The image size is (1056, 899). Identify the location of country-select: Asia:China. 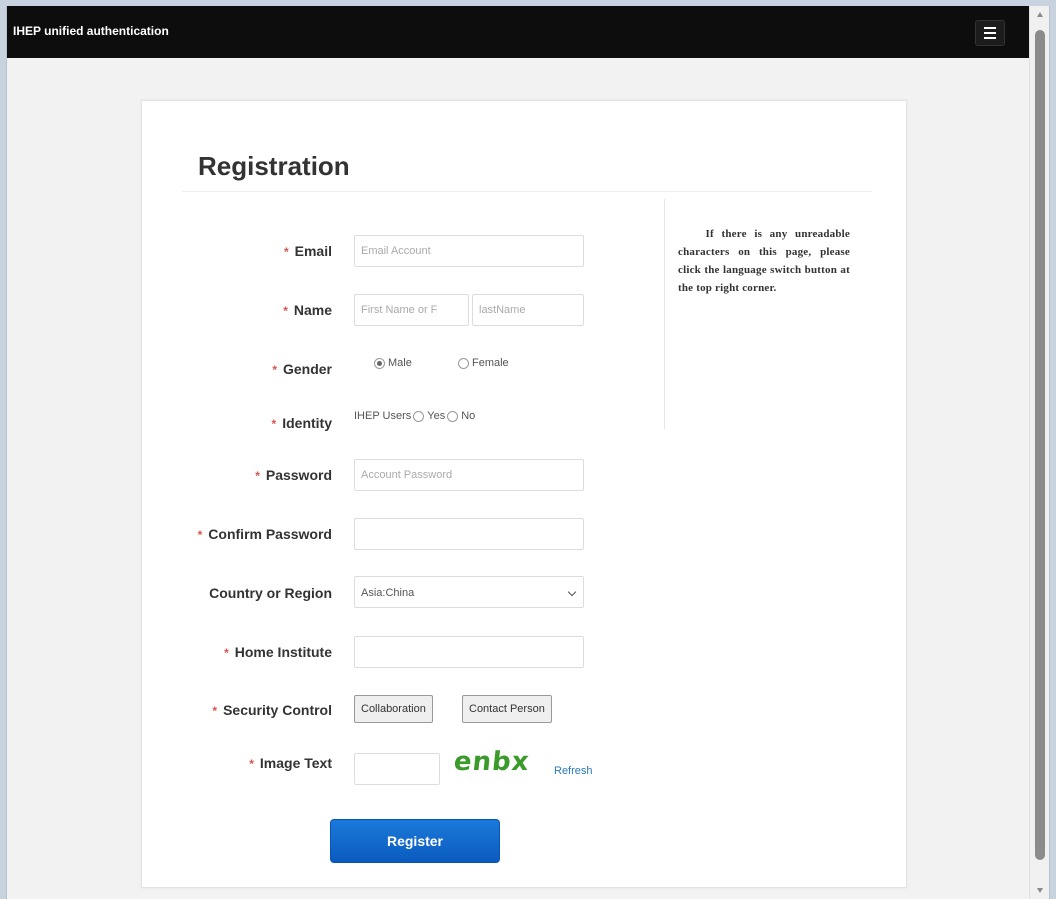
(469, 592).